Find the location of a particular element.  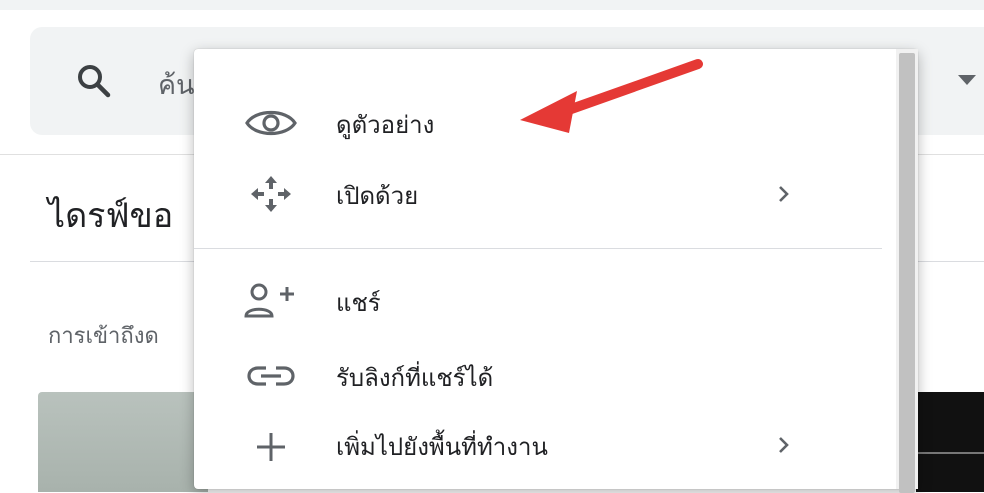

menu-item-open-with: เปิดด้วย is located at coordinates (544, 194).